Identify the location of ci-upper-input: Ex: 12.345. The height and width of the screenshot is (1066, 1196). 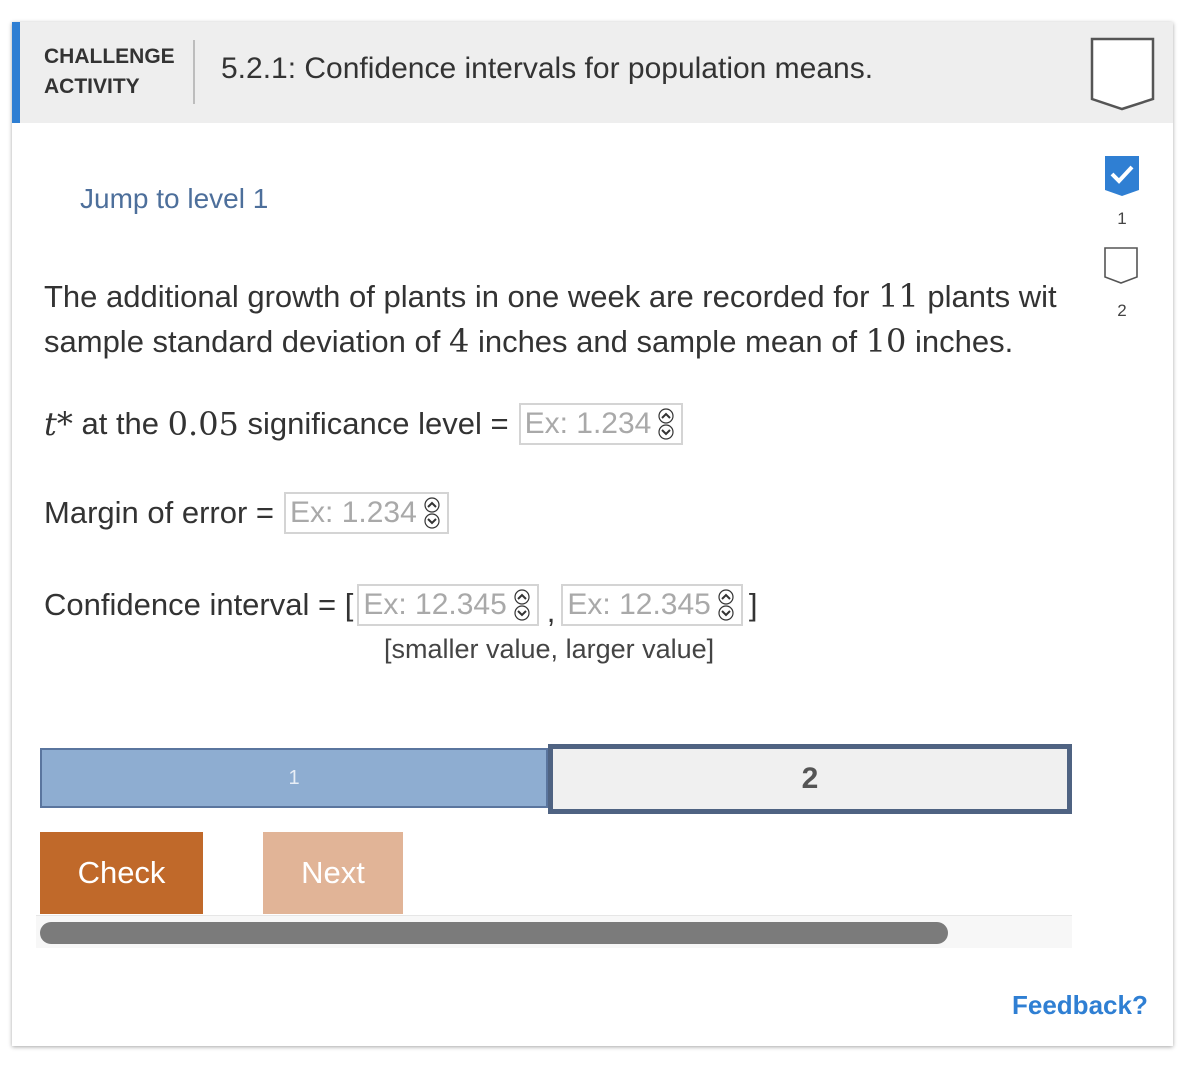
(652, 605).